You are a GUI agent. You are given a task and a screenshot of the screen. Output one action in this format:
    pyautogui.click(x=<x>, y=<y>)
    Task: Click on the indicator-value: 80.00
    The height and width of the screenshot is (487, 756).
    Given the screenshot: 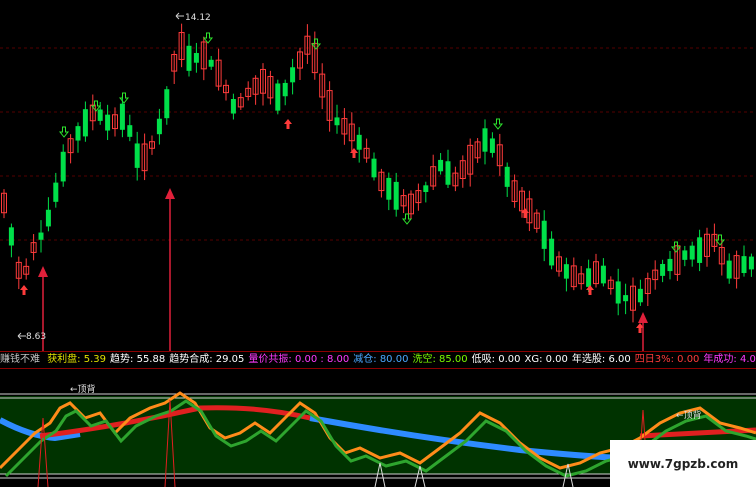 What is the action you would take?
    pyautogui.click(x=394, y=359)
    